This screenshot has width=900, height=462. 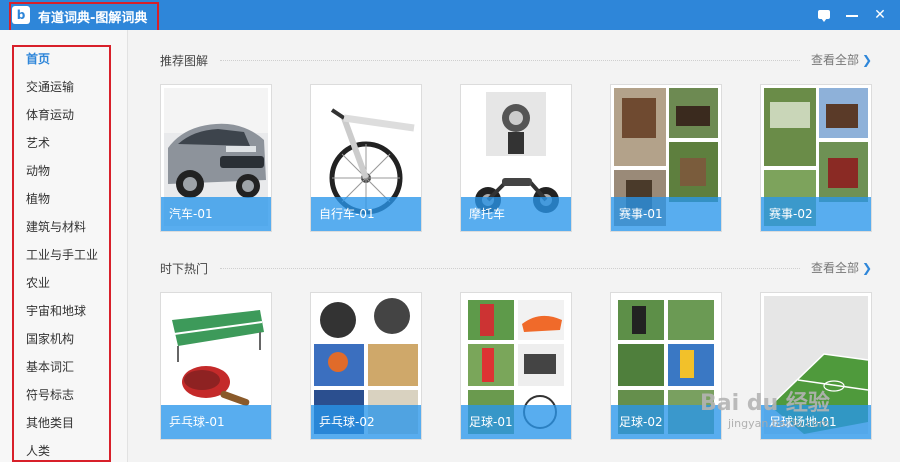 I want to click on sidebar-item-symbols: 符号标志, so click(x=69, y=395).